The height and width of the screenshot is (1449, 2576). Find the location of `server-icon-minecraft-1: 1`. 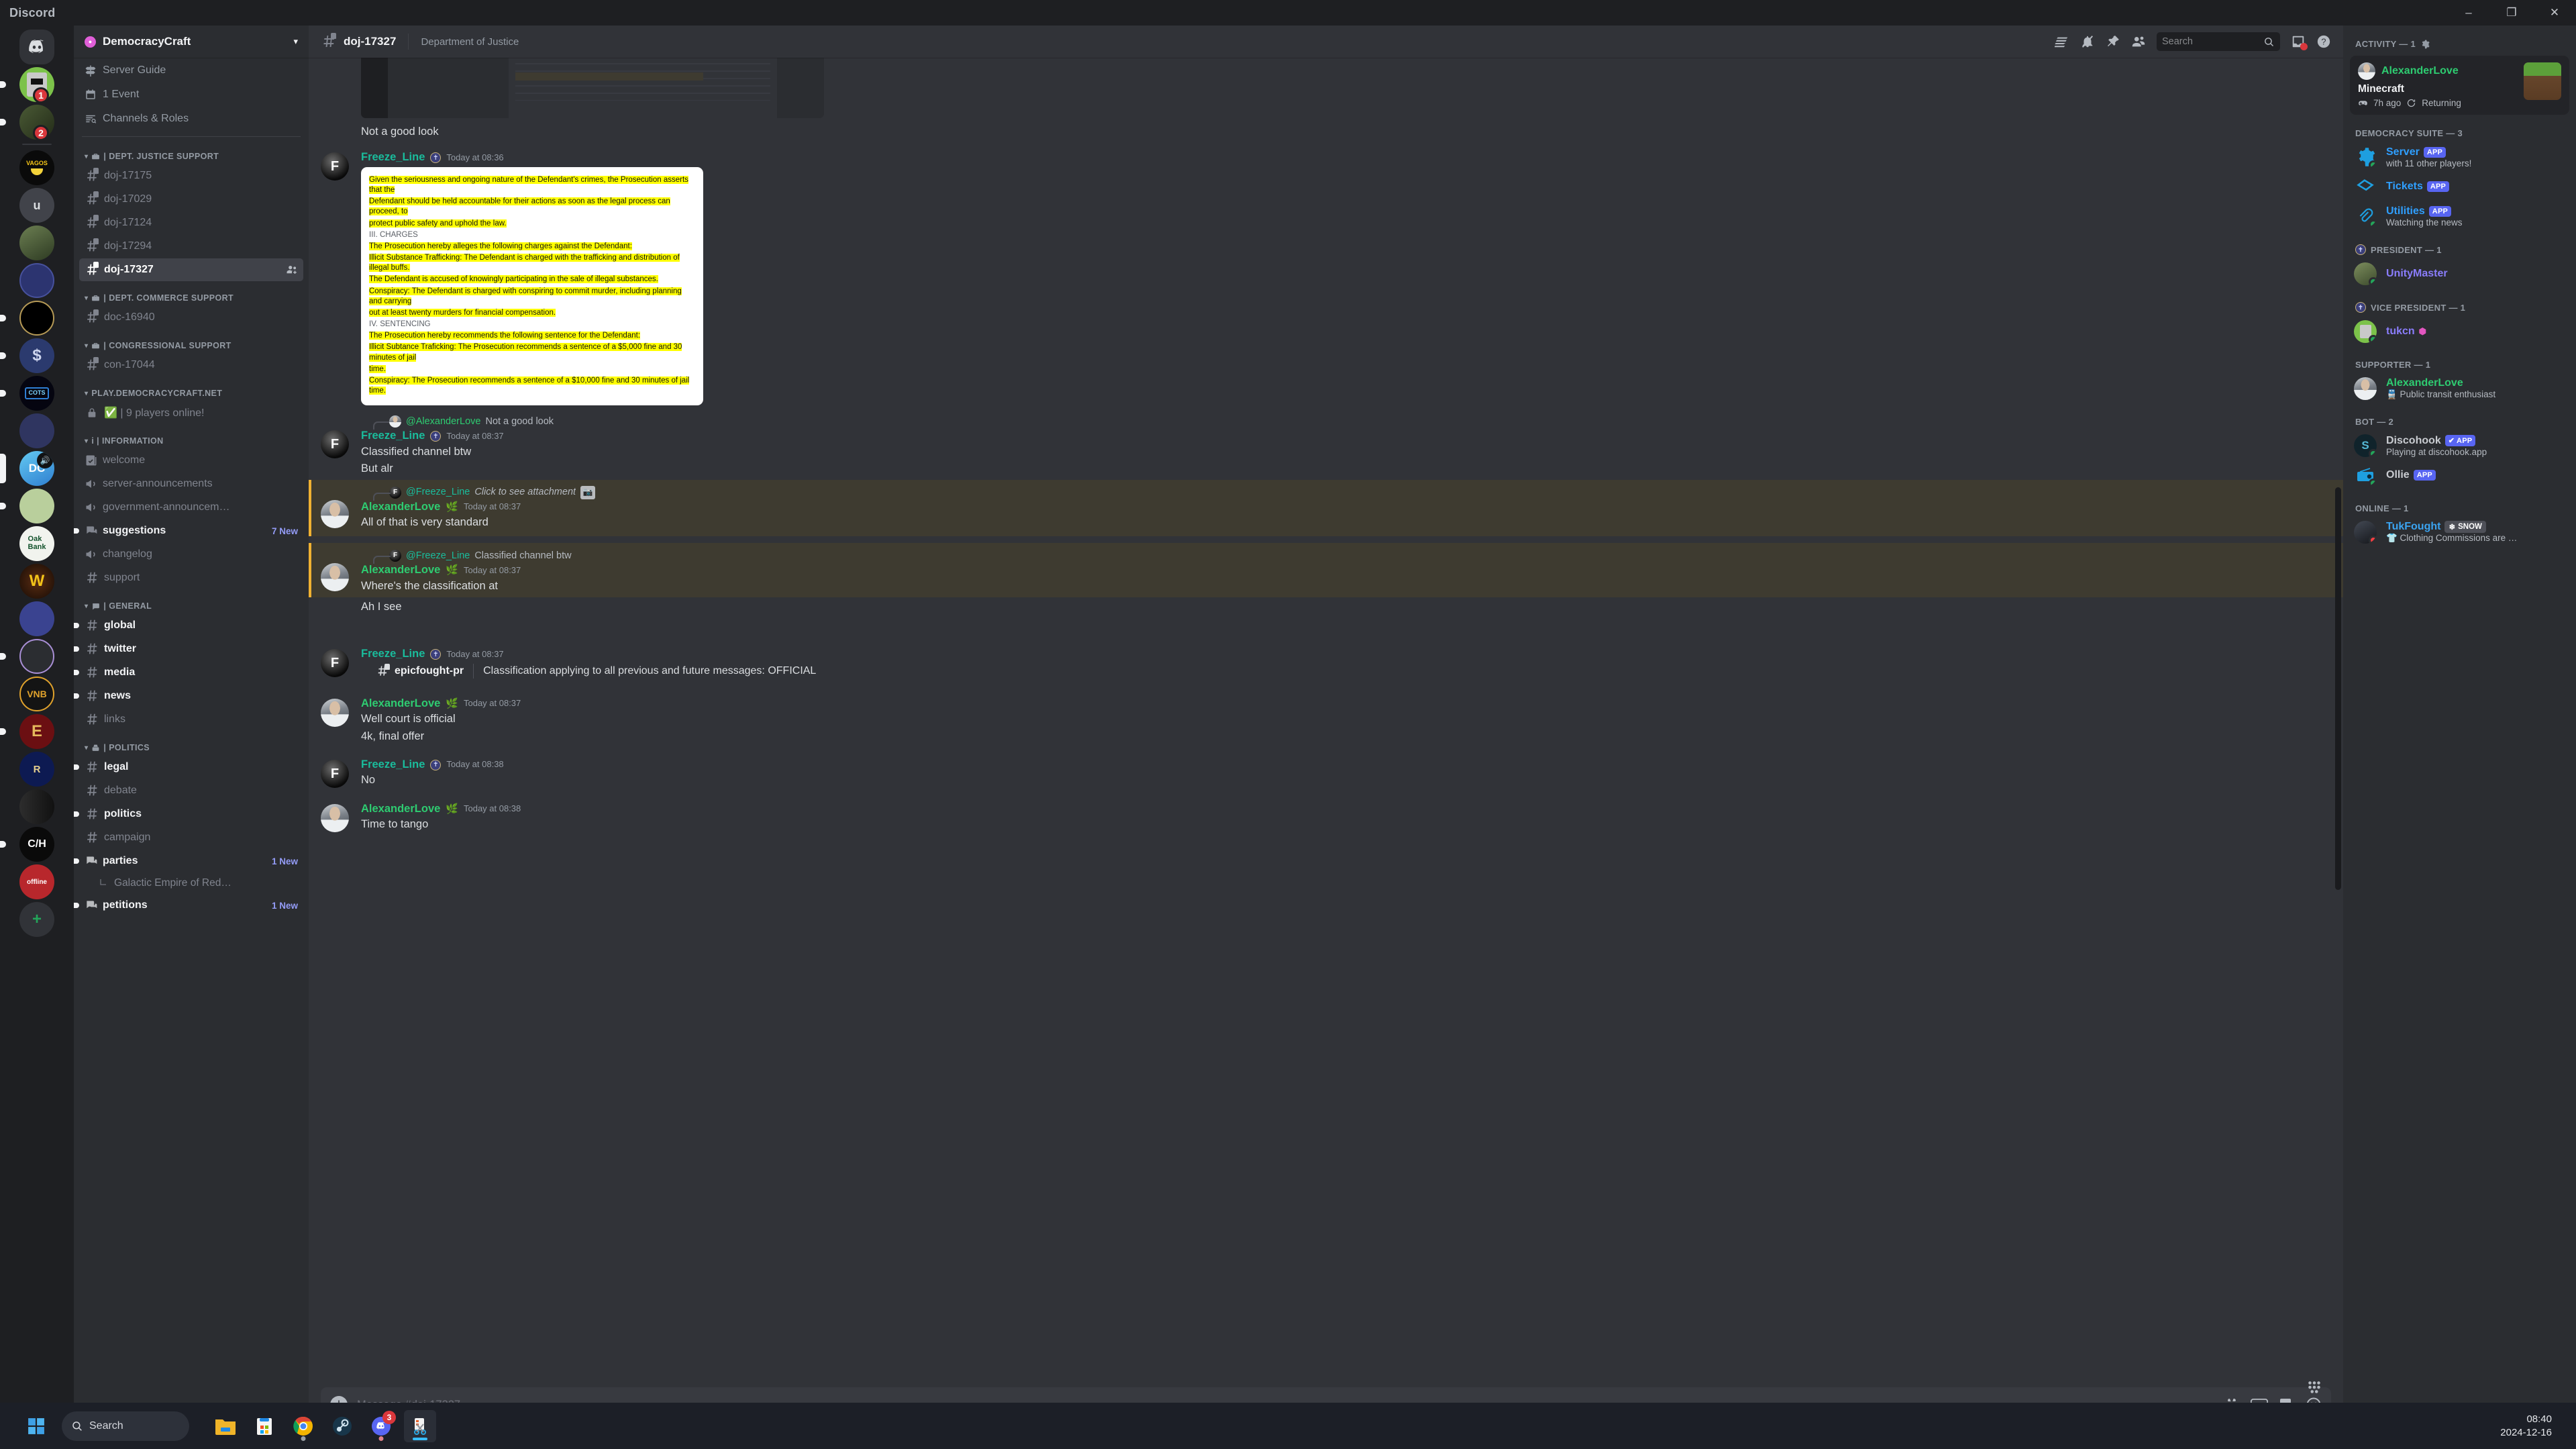

server-icon-minecraft-1: 1 is located at coordinates (37, 84).